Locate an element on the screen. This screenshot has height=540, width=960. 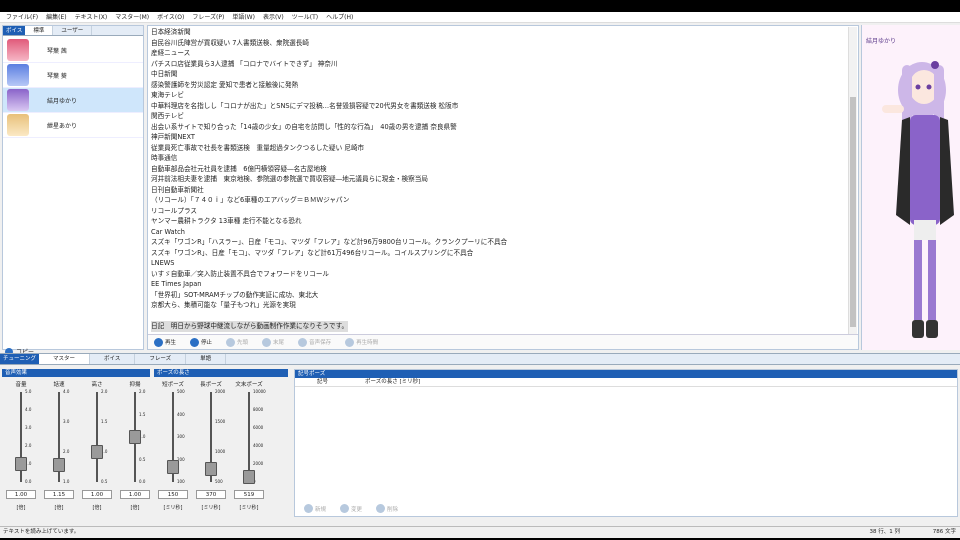
slider-value-input: 1.15 is located at coordinates (59, 494).